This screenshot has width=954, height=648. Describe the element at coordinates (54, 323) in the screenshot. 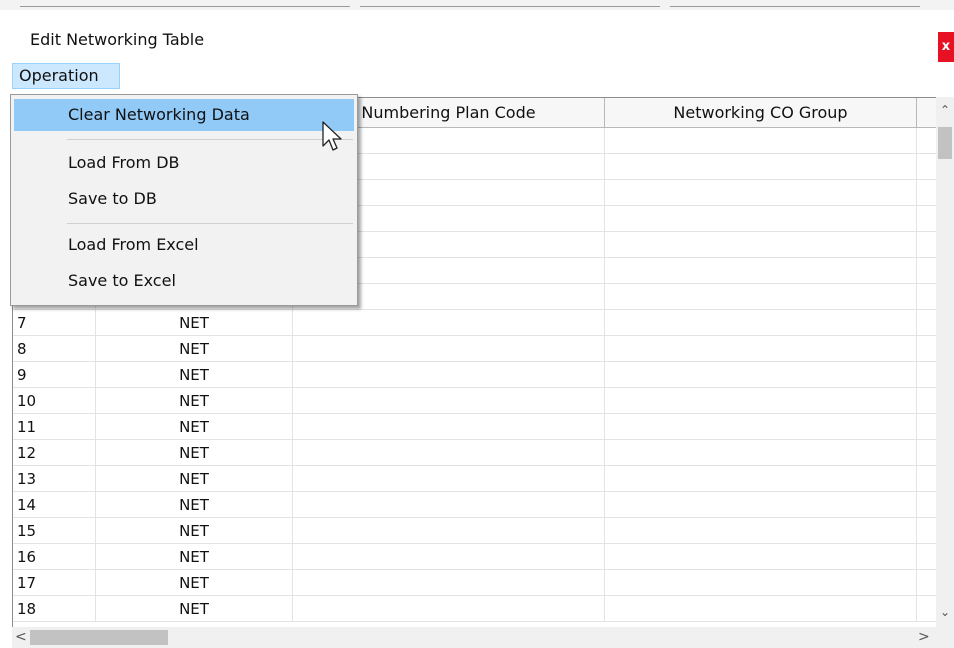

I see `row-index: 7` at that location.